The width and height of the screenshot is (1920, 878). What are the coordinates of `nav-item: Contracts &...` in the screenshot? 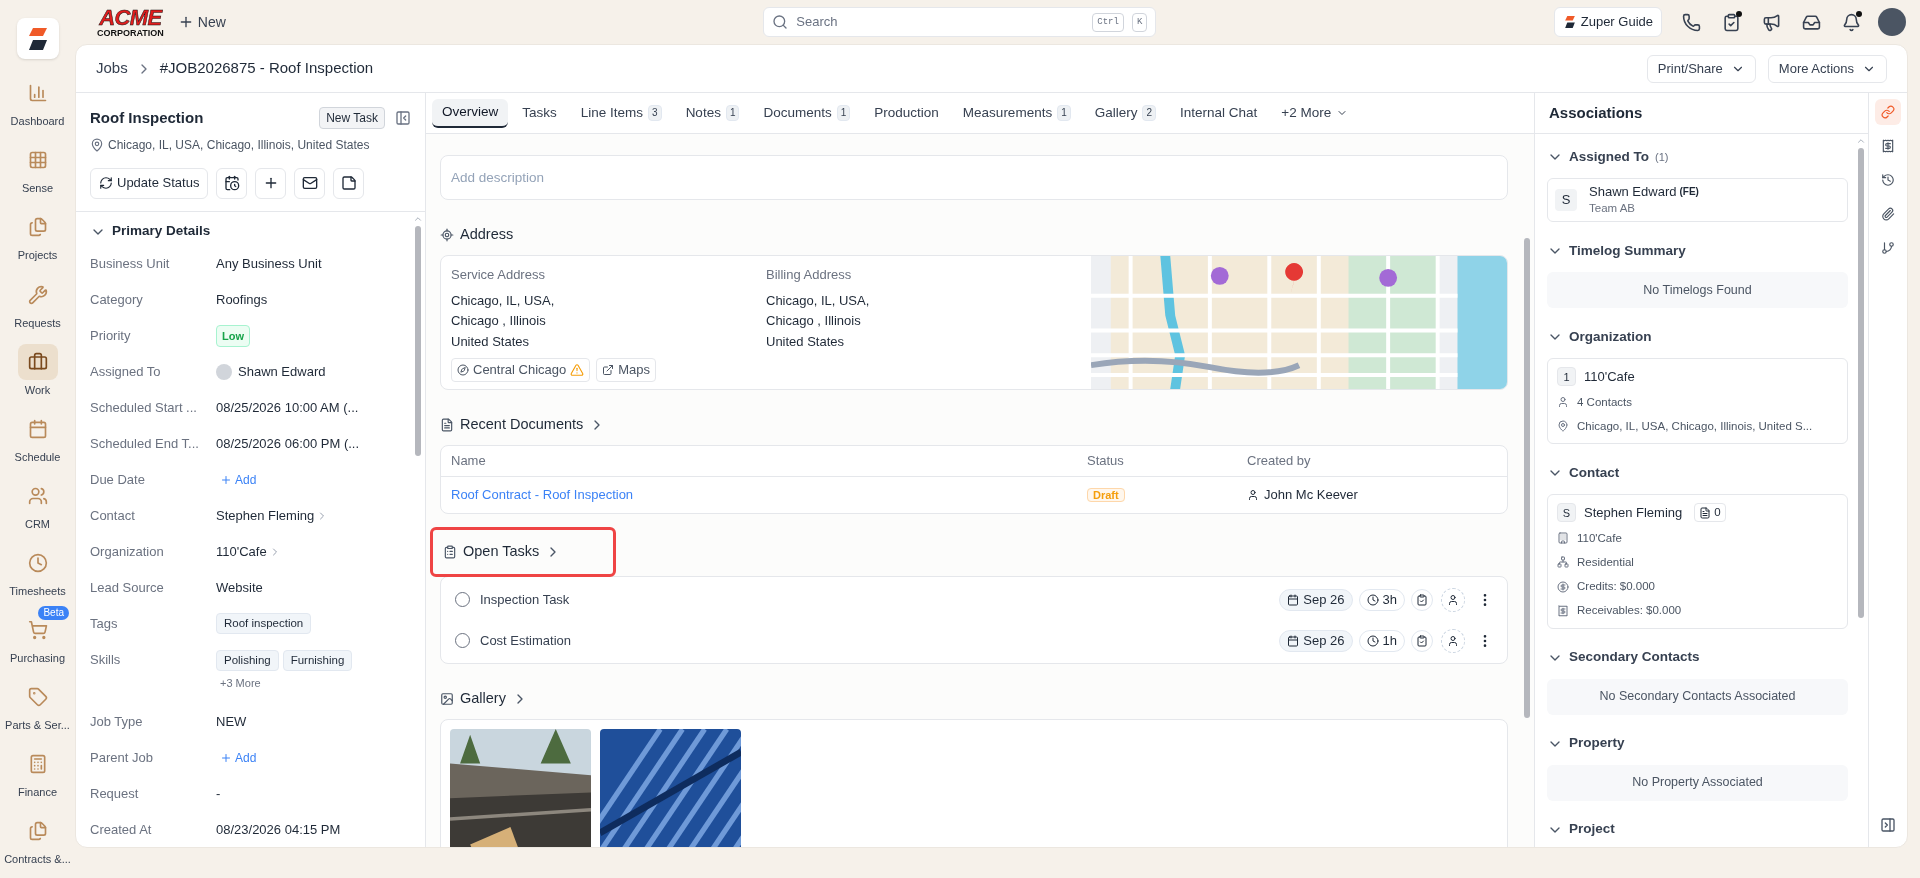 It's located at (37, 844).